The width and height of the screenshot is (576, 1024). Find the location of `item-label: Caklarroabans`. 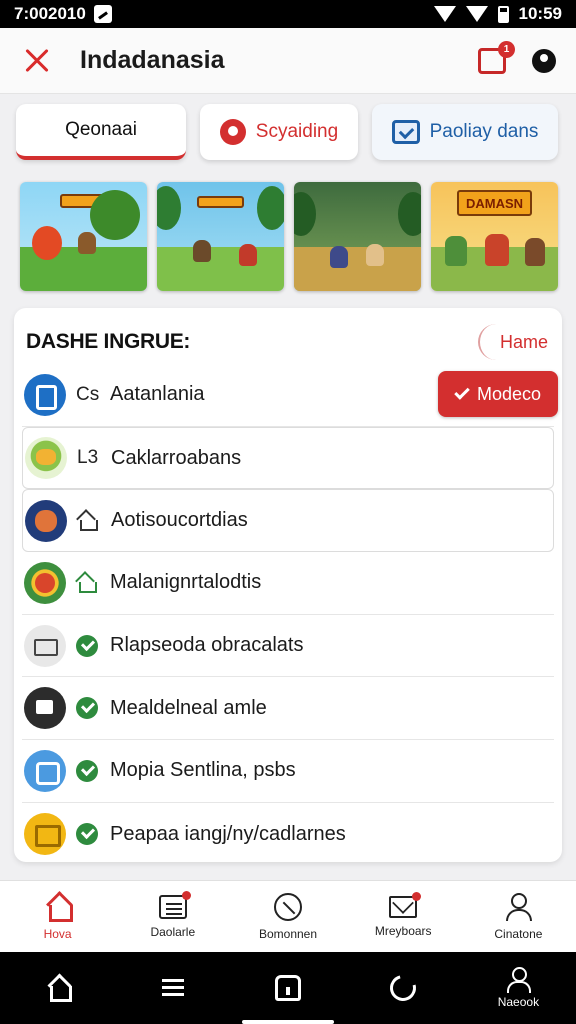

item-label: Caklarroabans is located at coordinates (176, 457).